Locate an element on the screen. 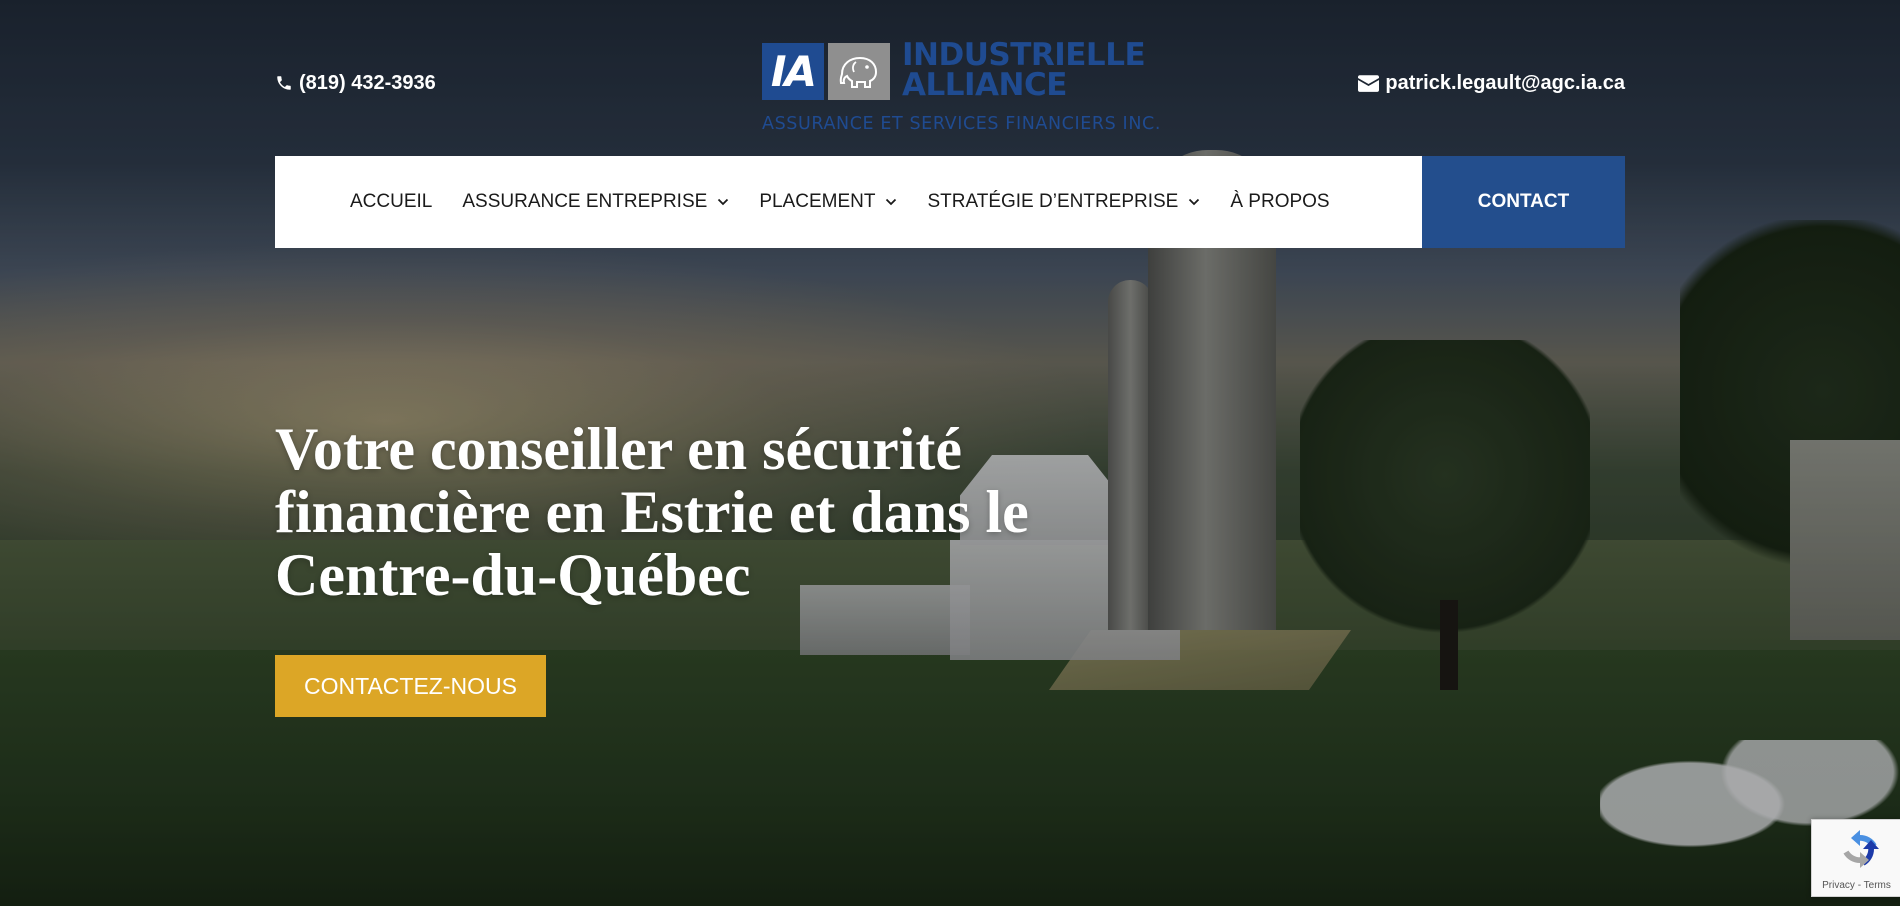  hero-title-line3: Centre-du-Québec is located at coordinates (513, 575).